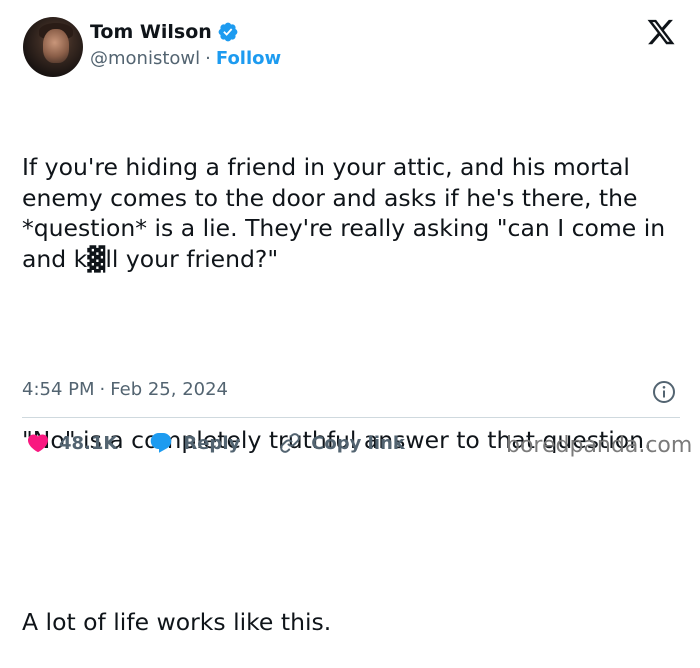  What do you see at coordinates (58, 389) in the screenshot?
I see `tweet-time: 4:54 PM` at bounding box center [58, 389].